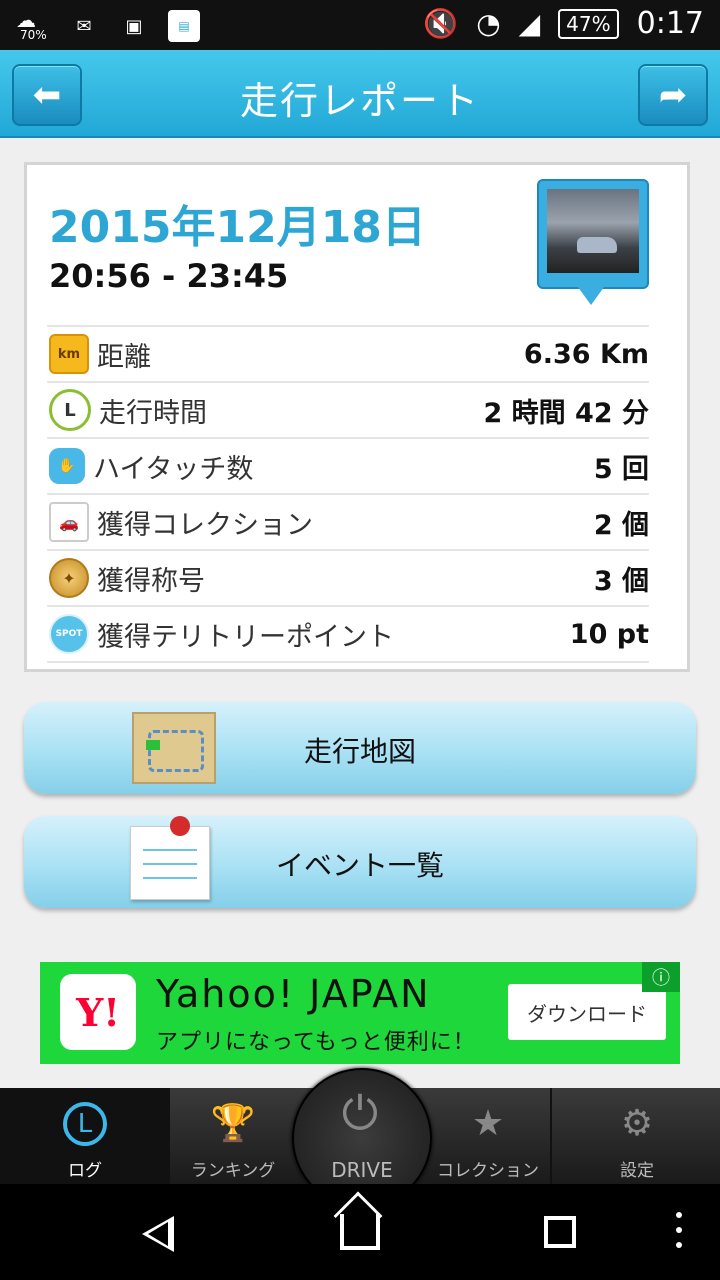 The image size is (720, 1280). I want to click on stat-row-titles: ✦ 獲得称号 3 個, so click(348, 577).